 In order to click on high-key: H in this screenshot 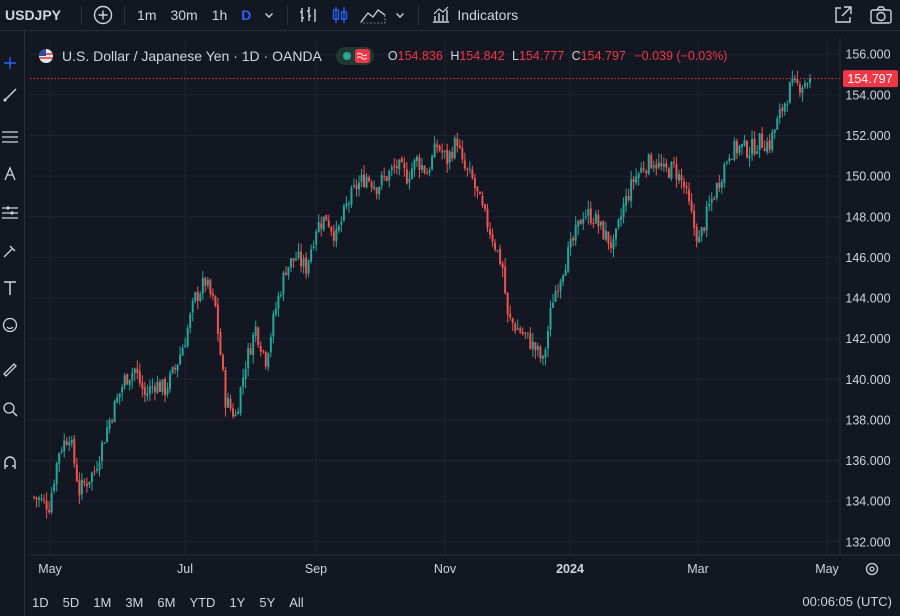, I will do `click(455, 56)`.